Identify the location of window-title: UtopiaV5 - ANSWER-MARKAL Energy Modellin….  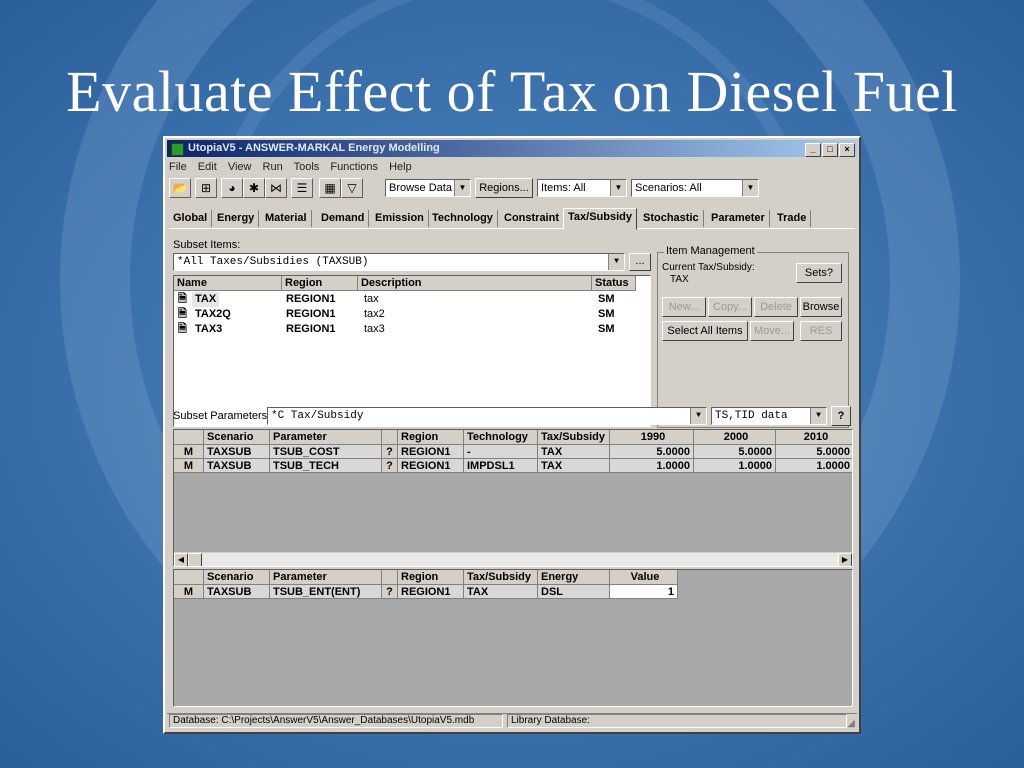
(314, 148).